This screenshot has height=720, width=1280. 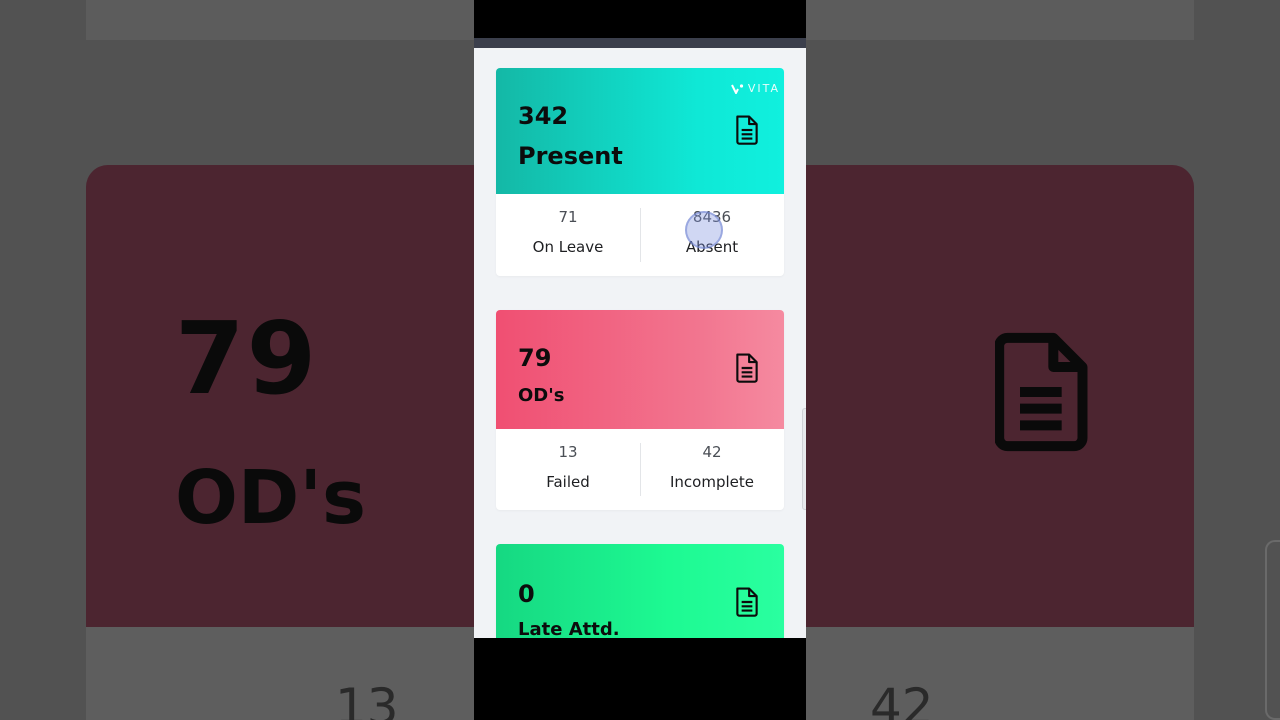 What do you see at coordinates (736, 88) in the screenshot?
I see `brand-logo-icon` at bounding box center [736, 88].